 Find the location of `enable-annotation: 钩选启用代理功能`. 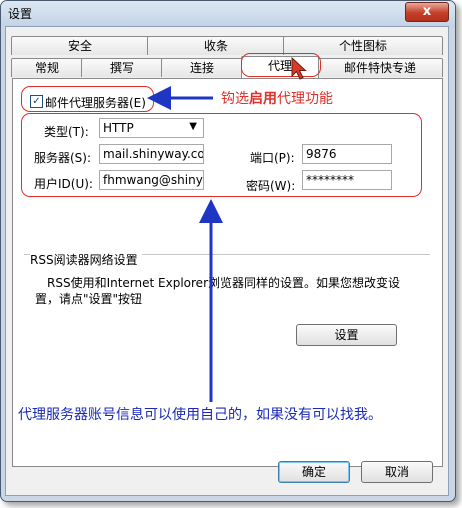

enable-annotation: 钩选启用代理功能 is located at coordinates (277, 98).